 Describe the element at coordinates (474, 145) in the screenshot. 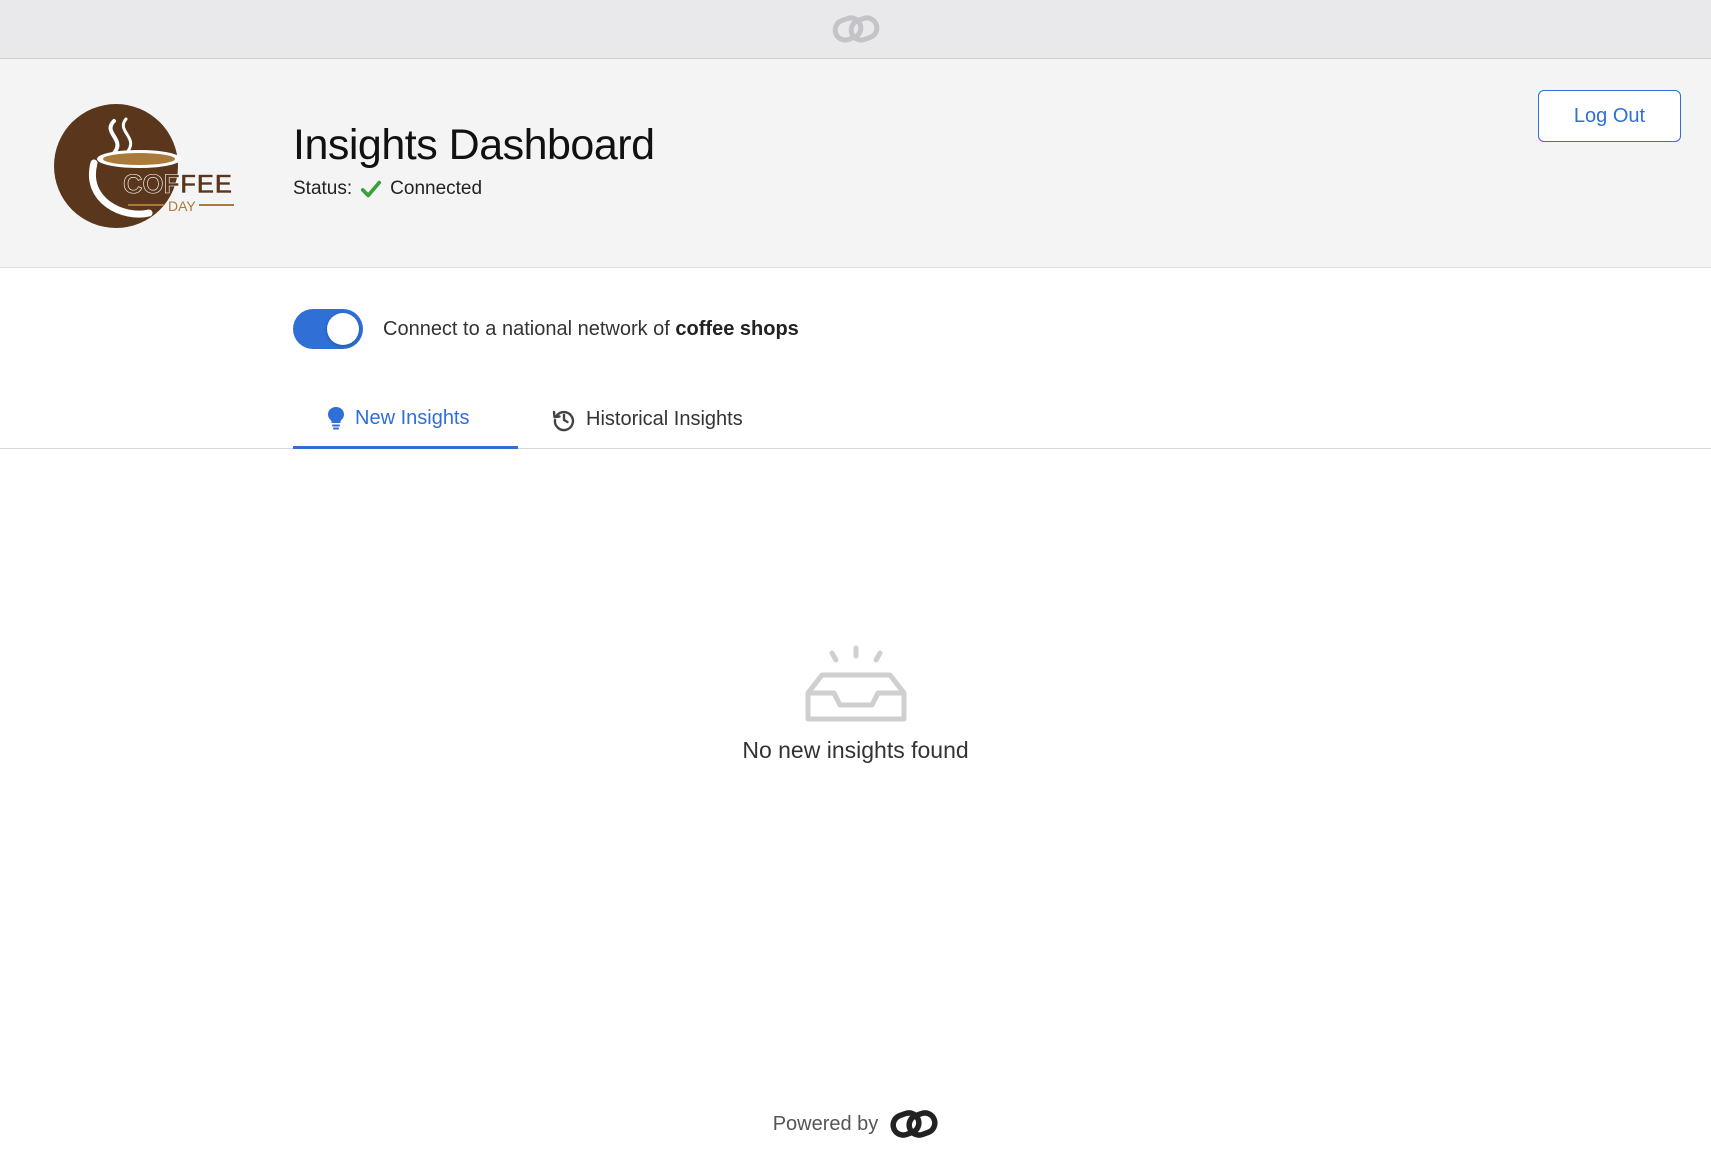

I see `page-title: Insights Dashboard` at that location.